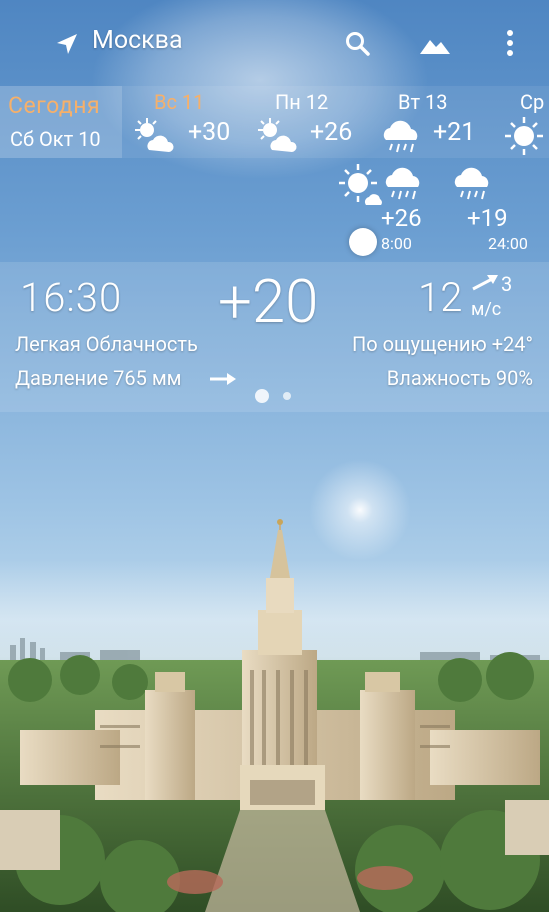 The width and height of the screenshot is (549, 912). Describe the element at coordinates (209, 132) in the screenshot. I see `forecast-day-temp: +30` at that location.